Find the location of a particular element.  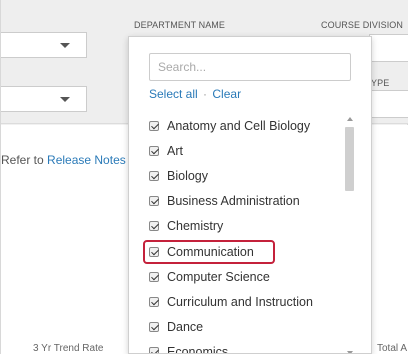

course-division-select is located at coordinates (388, 48).